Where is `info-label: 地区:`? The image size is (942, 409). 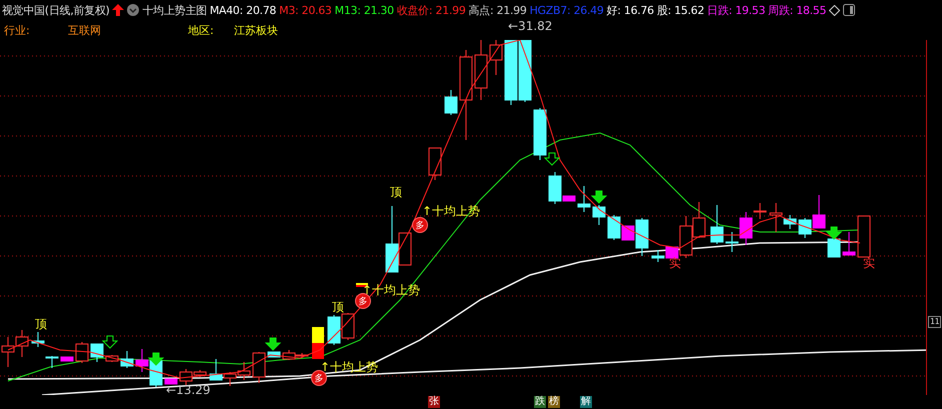 info-label: 地区: is located at coordinates (201, 30).